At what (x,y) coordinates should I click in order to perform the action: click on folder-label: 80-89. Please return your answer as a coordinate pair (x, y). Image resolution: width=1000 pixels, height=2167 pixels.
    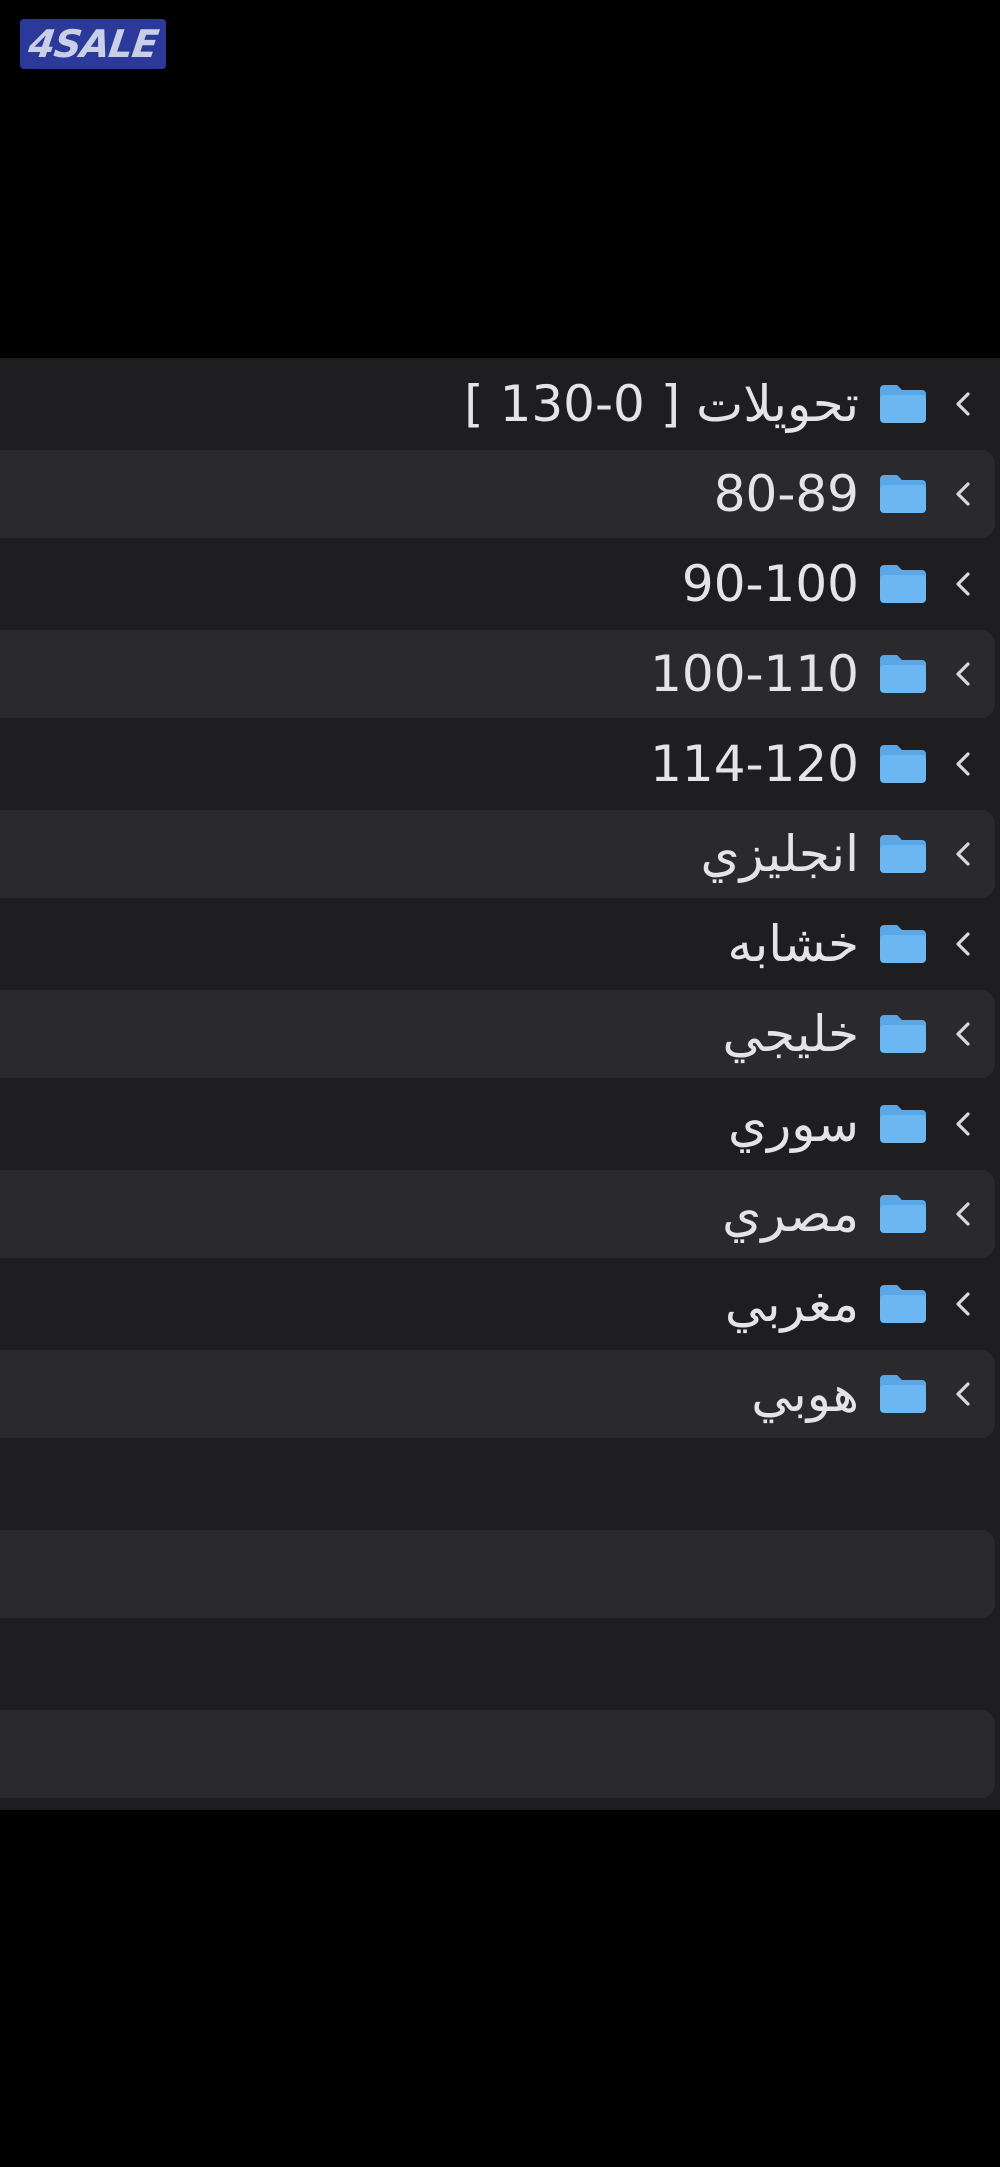
    Looking at the image, I should click on (786, 494).